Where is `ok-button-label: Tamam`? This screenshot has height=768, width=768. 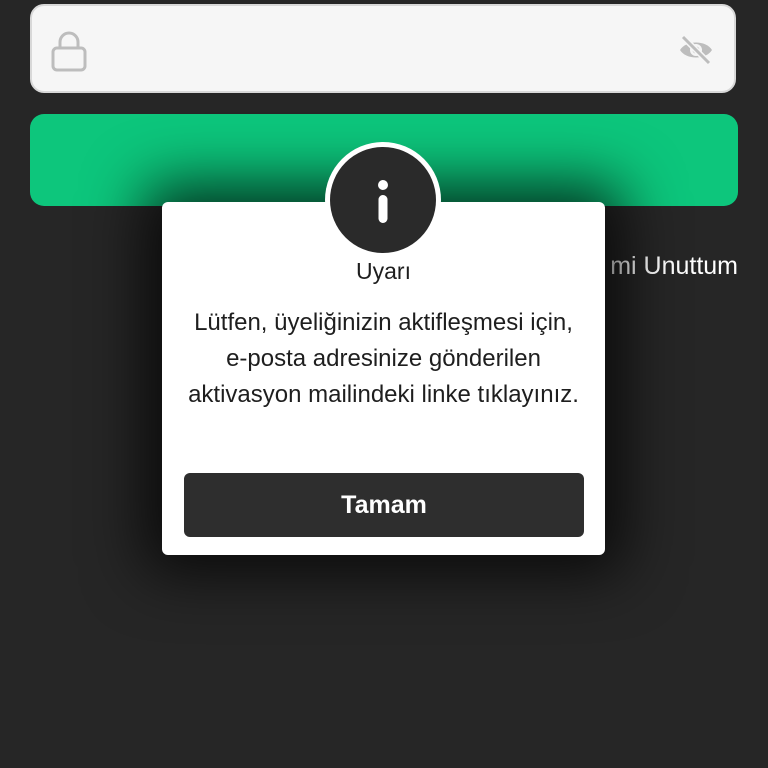 ok-button-label: Tamam is located at coordinates (384, 504).